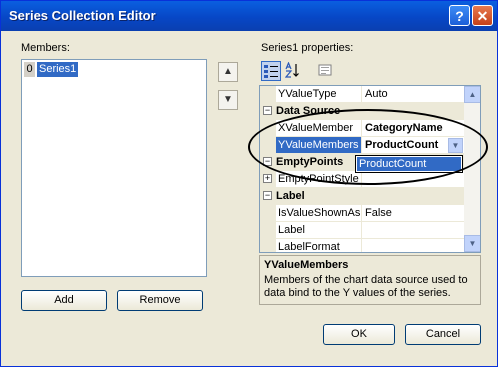 This screenshot has height=367, width=498. I want to click on move-up-button: ▲, so click(228, 72).